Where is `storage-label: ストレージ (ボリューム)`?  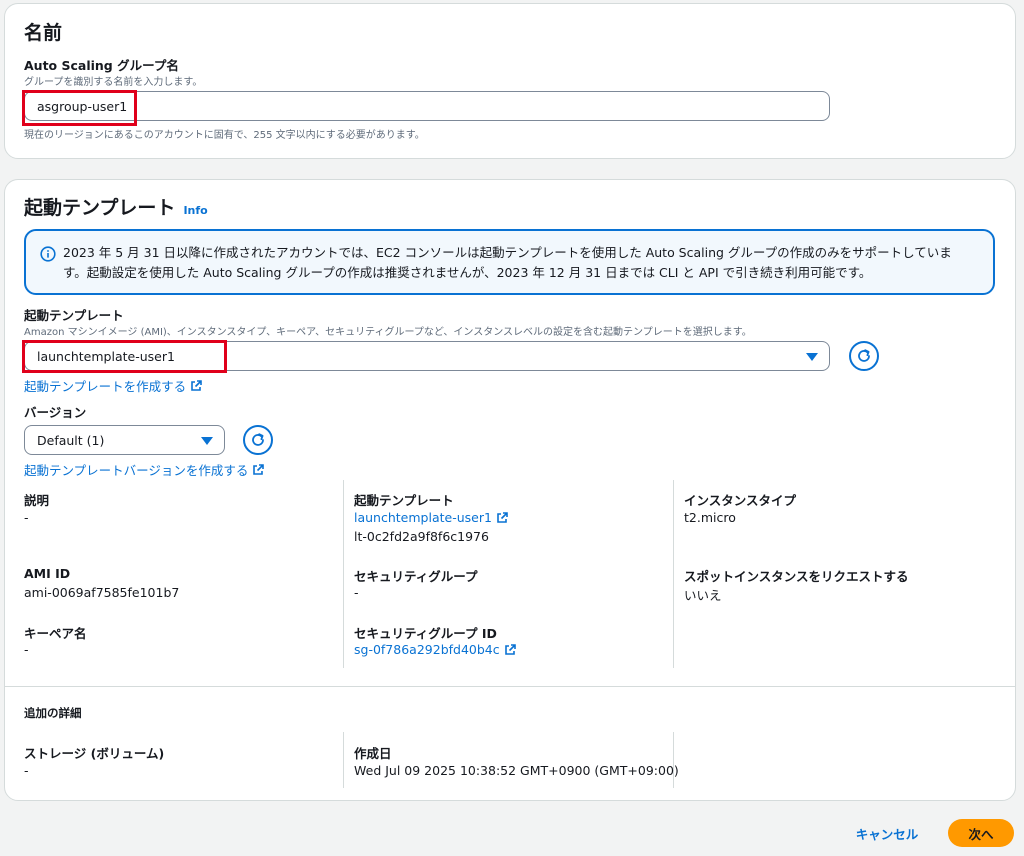
storage-label: ストレージ (ボリューム) is located at coordinates (94, 753).